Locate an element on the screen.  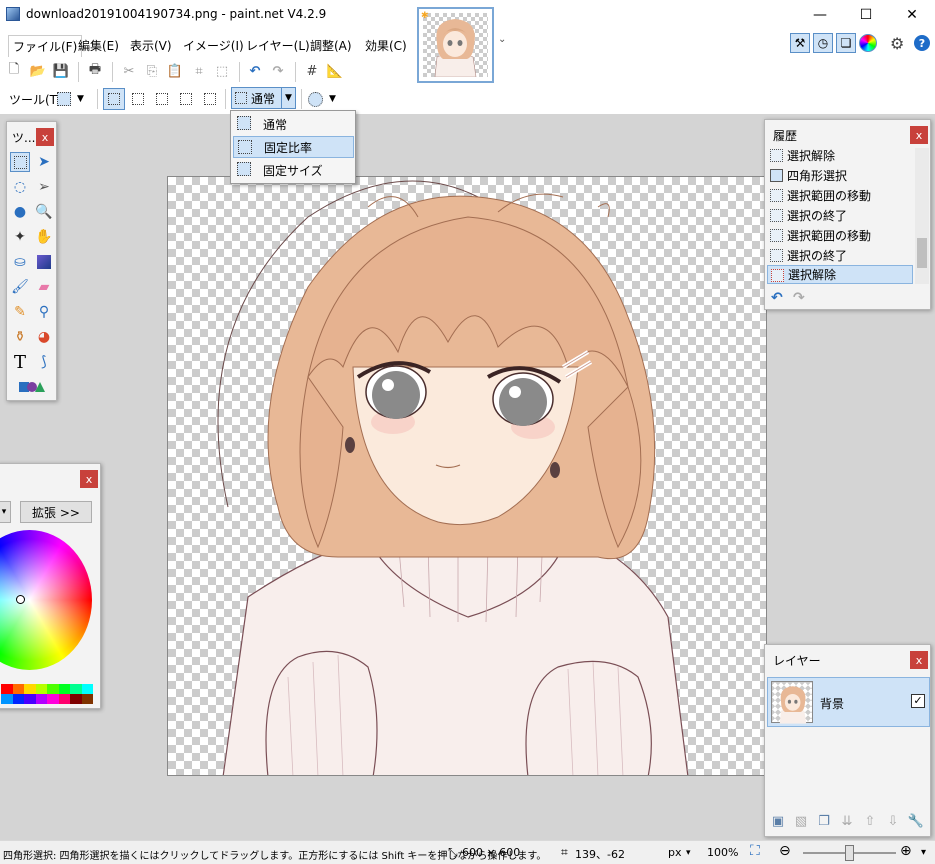
colors-panel-header: x is located at coordinates (50, 477).